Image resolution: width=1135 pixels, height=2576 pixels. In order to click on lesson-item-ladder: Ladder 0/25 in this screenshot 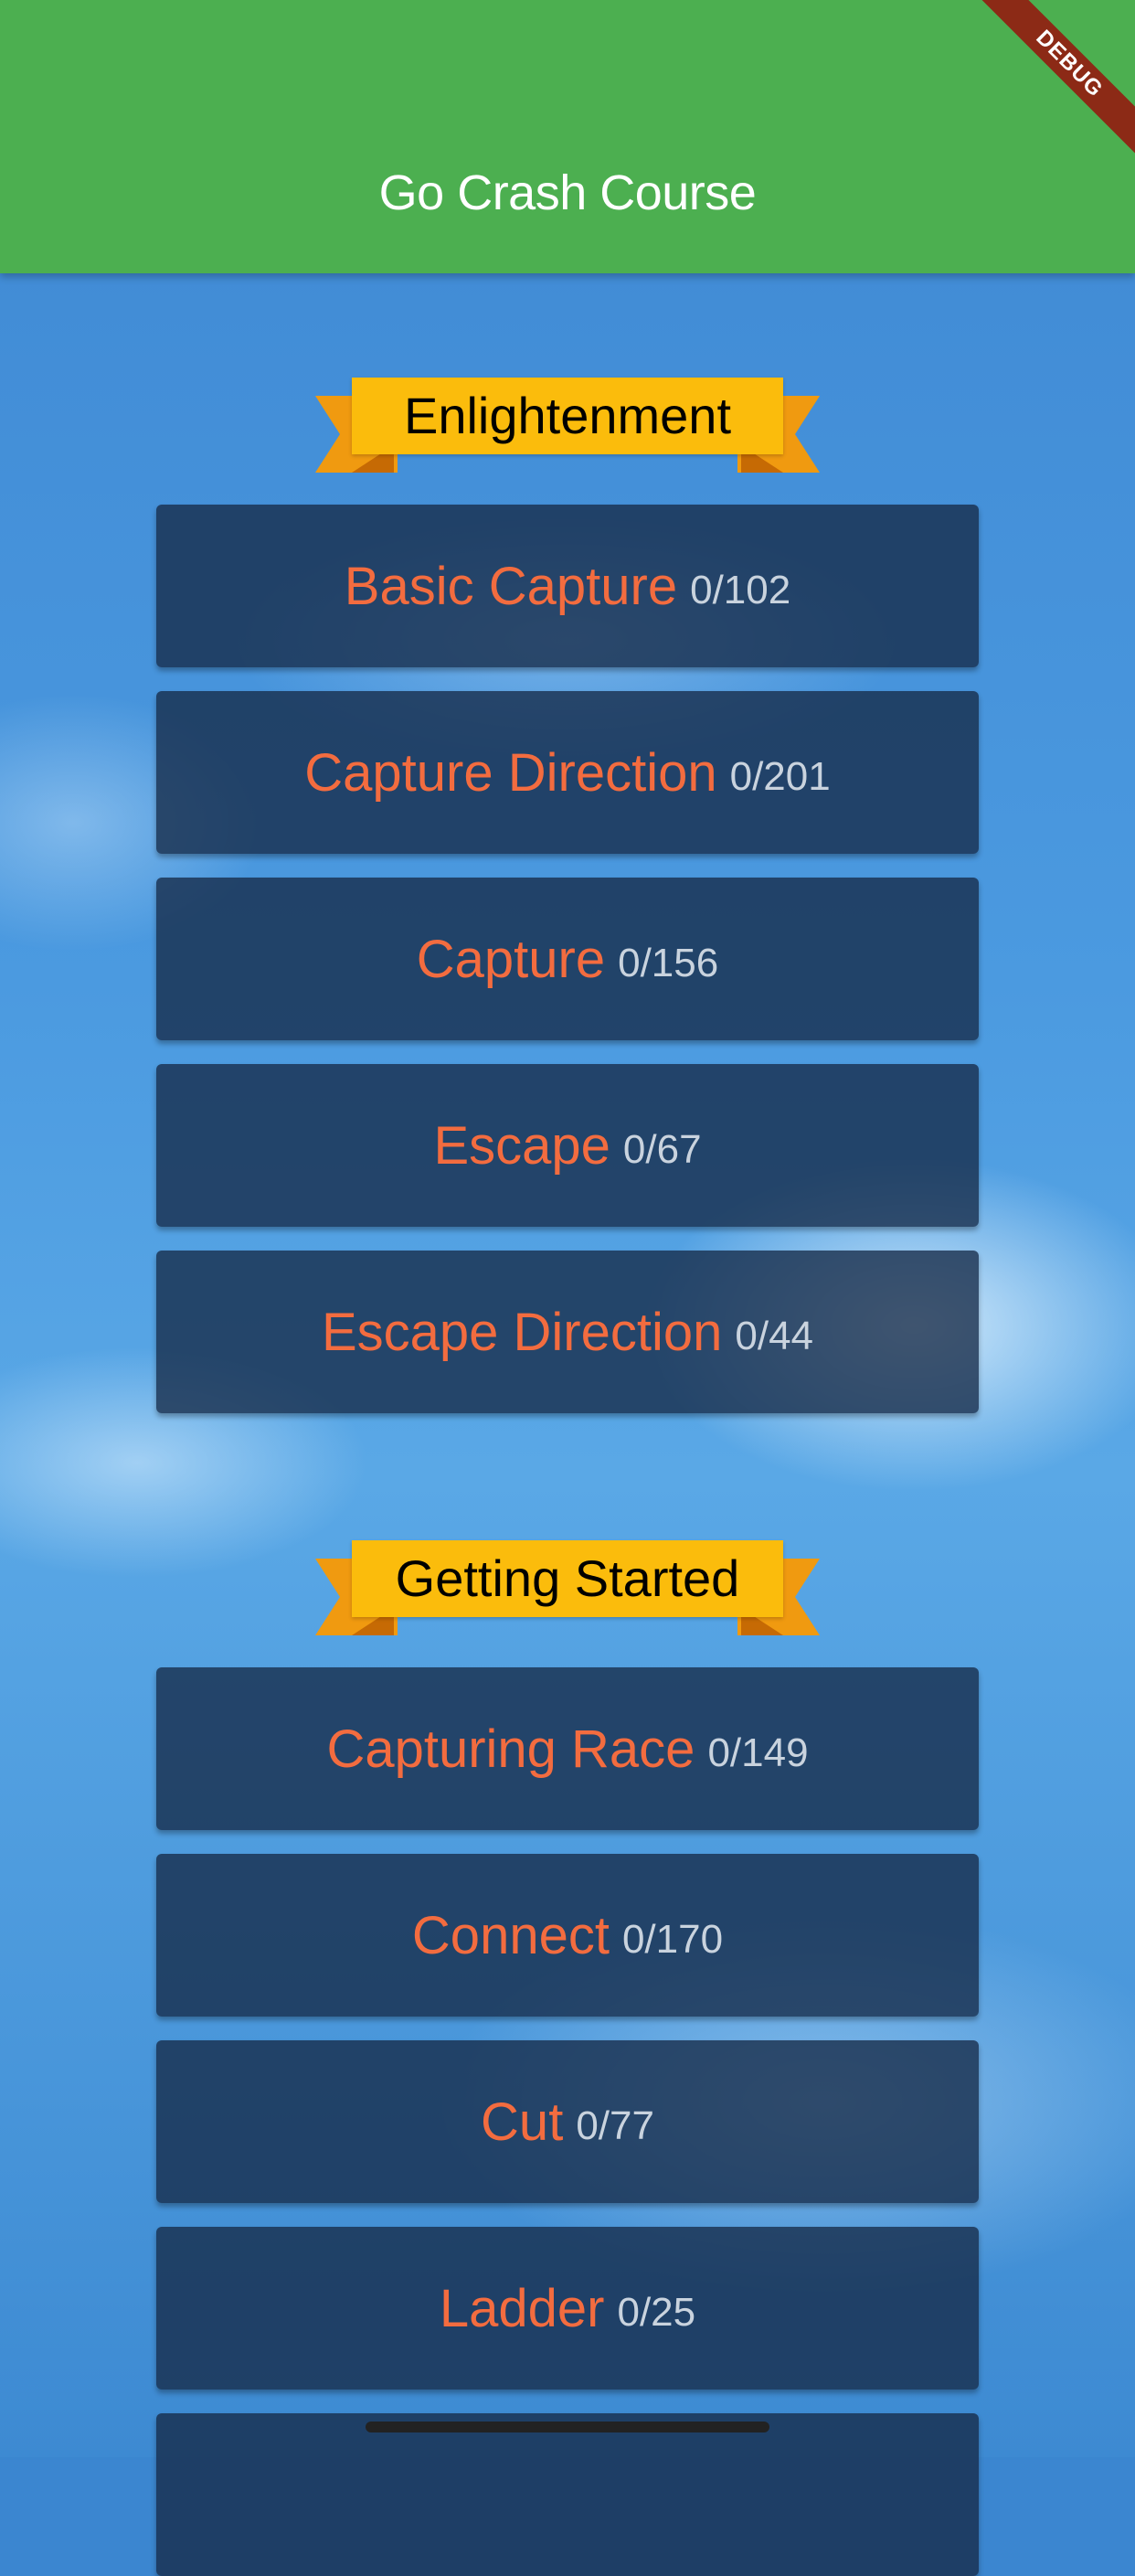, I will do `click(567, 2308)`.